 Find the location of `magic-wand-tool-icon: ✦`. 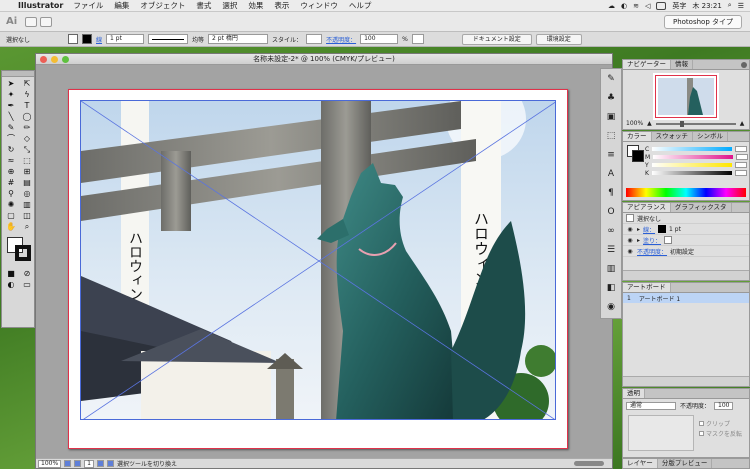

magic-wand-tool-icon: ✦ is located at coordinates (11, 94).